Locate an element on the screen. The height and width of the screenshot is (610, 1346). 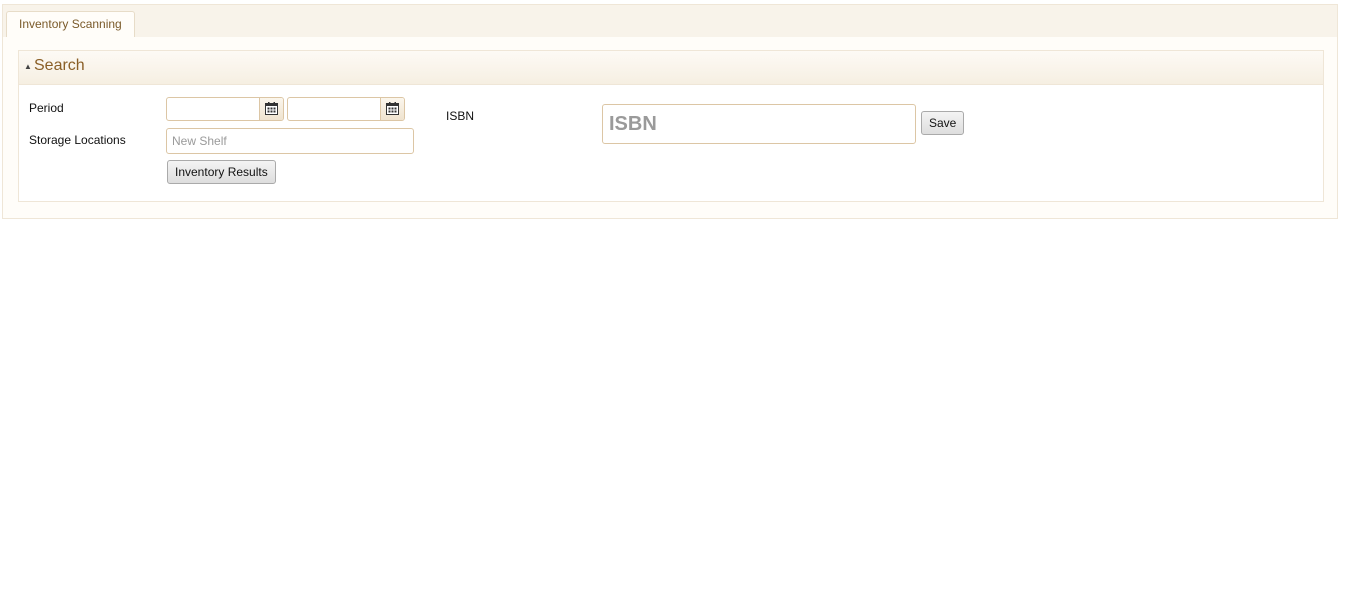
search-panel-title: Search is located at coordinates (59, 65).